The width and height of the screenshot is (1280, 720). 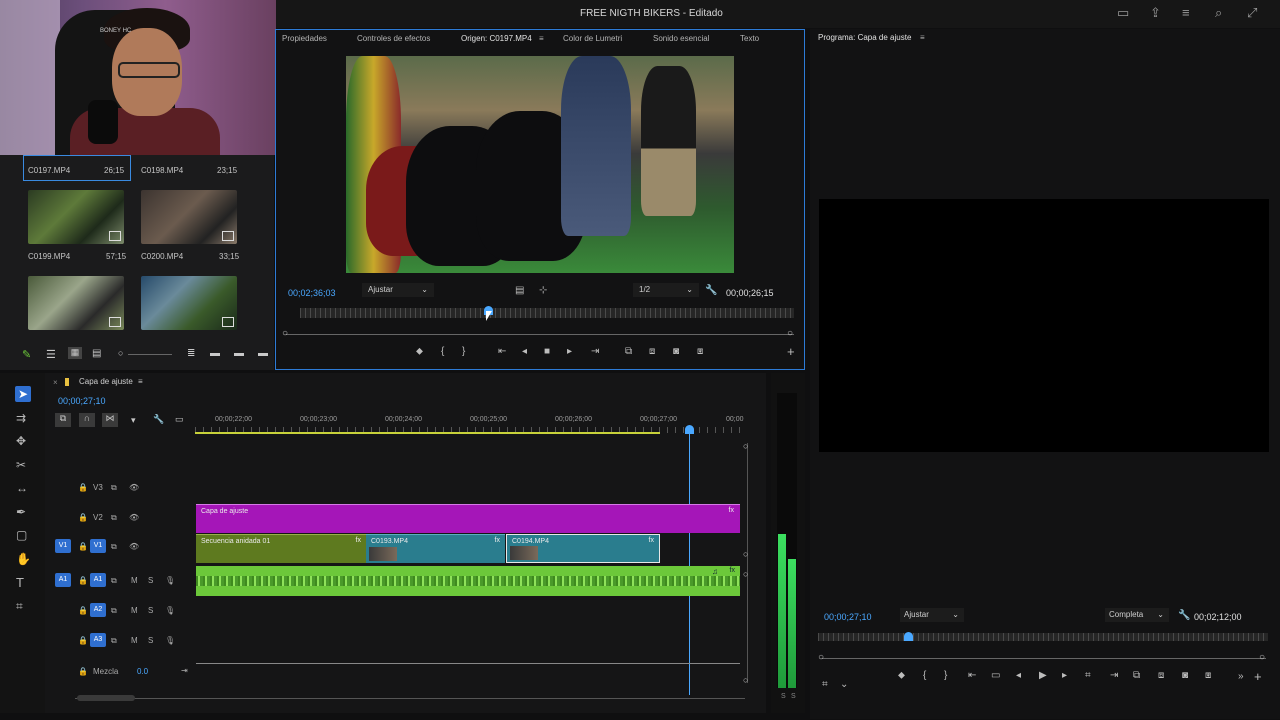 What do you see at coordinates (1123, 13) in the screenshot?
I see `panel-icon: ▭` at bounding box center [1123, 13].